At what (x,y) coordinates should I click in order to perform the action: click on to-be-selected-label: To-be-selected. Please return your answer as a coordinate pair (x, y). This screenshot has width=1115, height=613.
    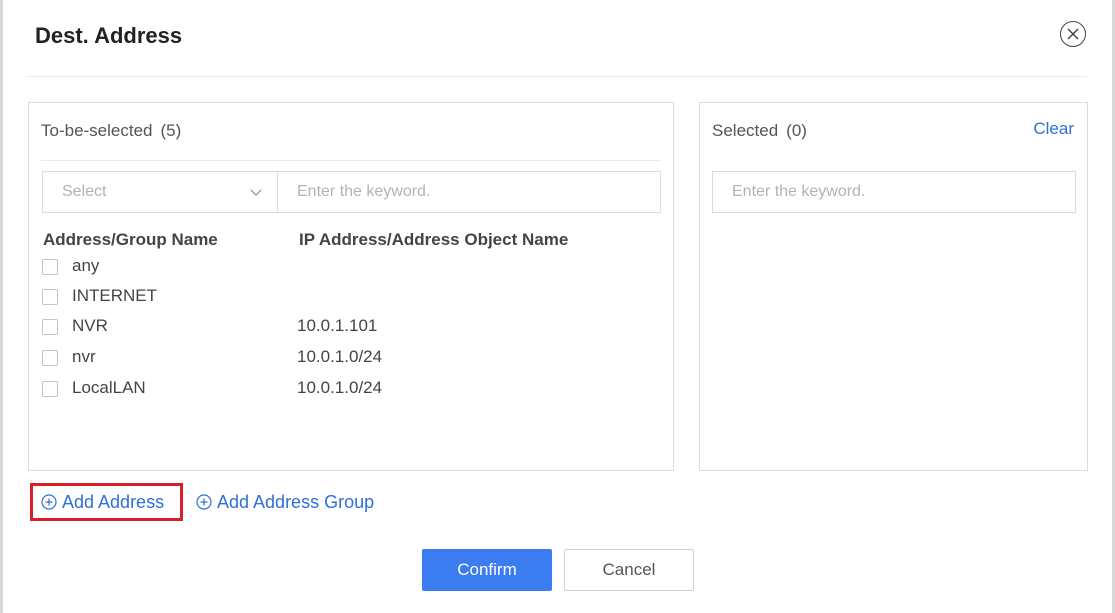
    Looking at the image, I should click on (97, 130).